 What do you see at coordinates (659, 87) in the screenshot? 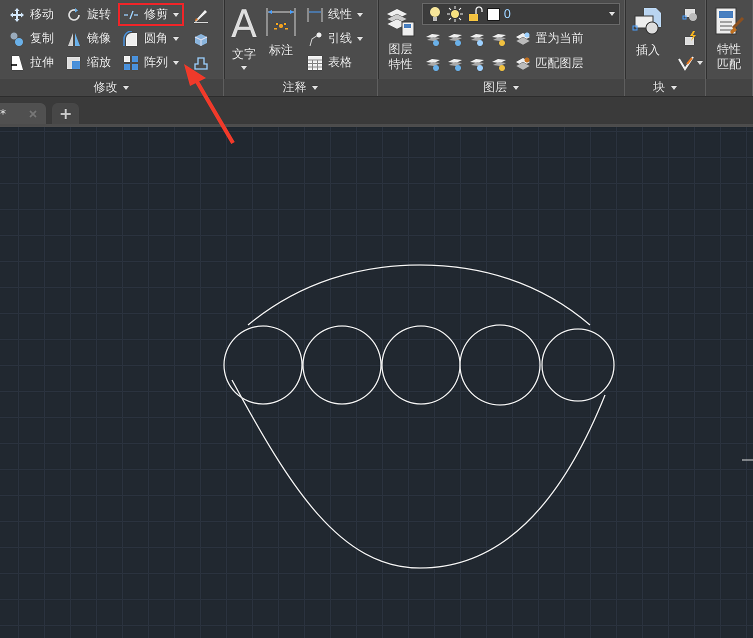
I see `panel-title: 块` at bounding box center [659, 87].